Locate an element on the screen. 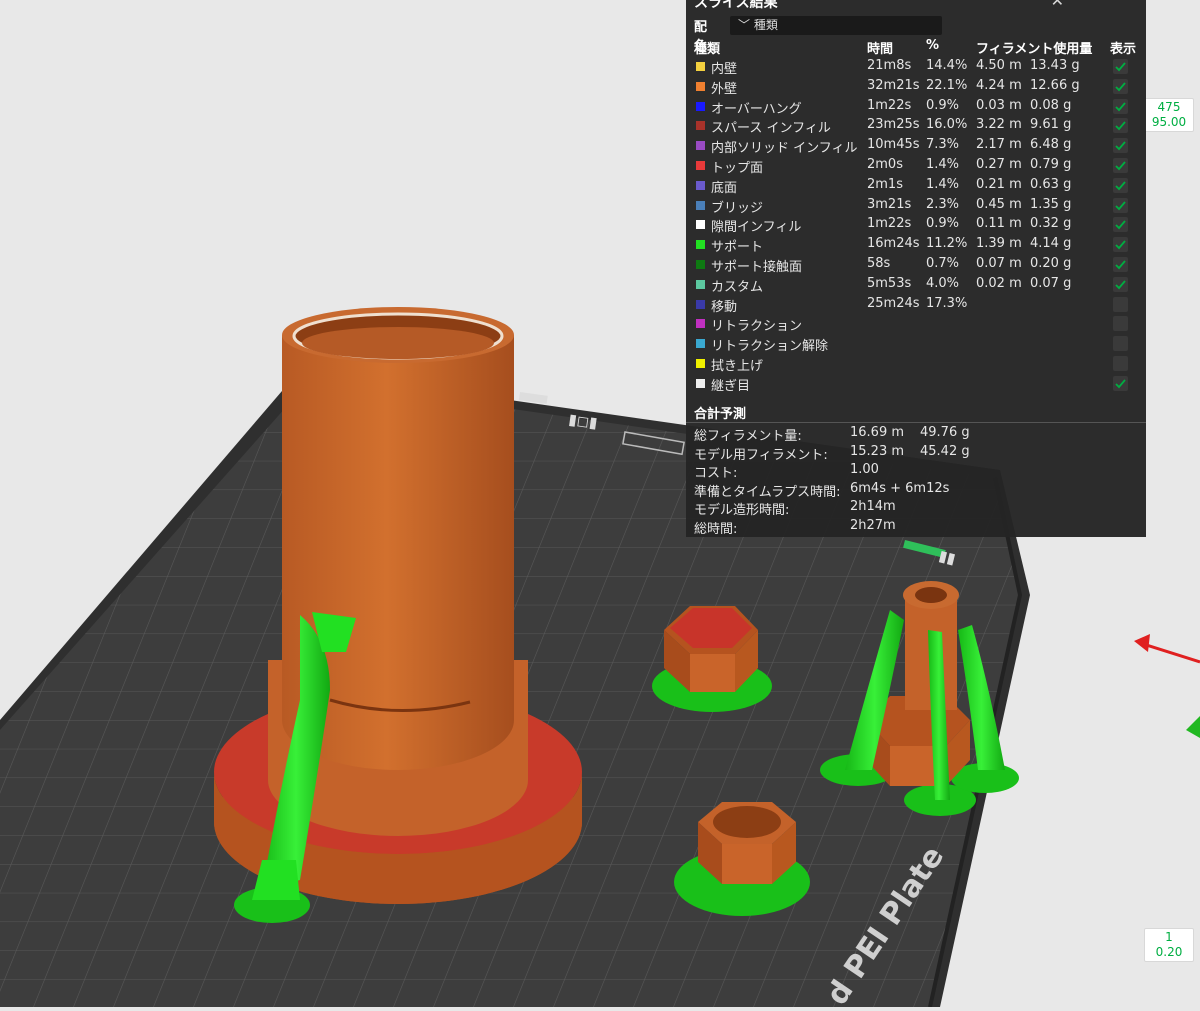 The height and width of the screenshot is (1011, 1200). feature-name: ブリッジ is located at coordinates (737, 208).